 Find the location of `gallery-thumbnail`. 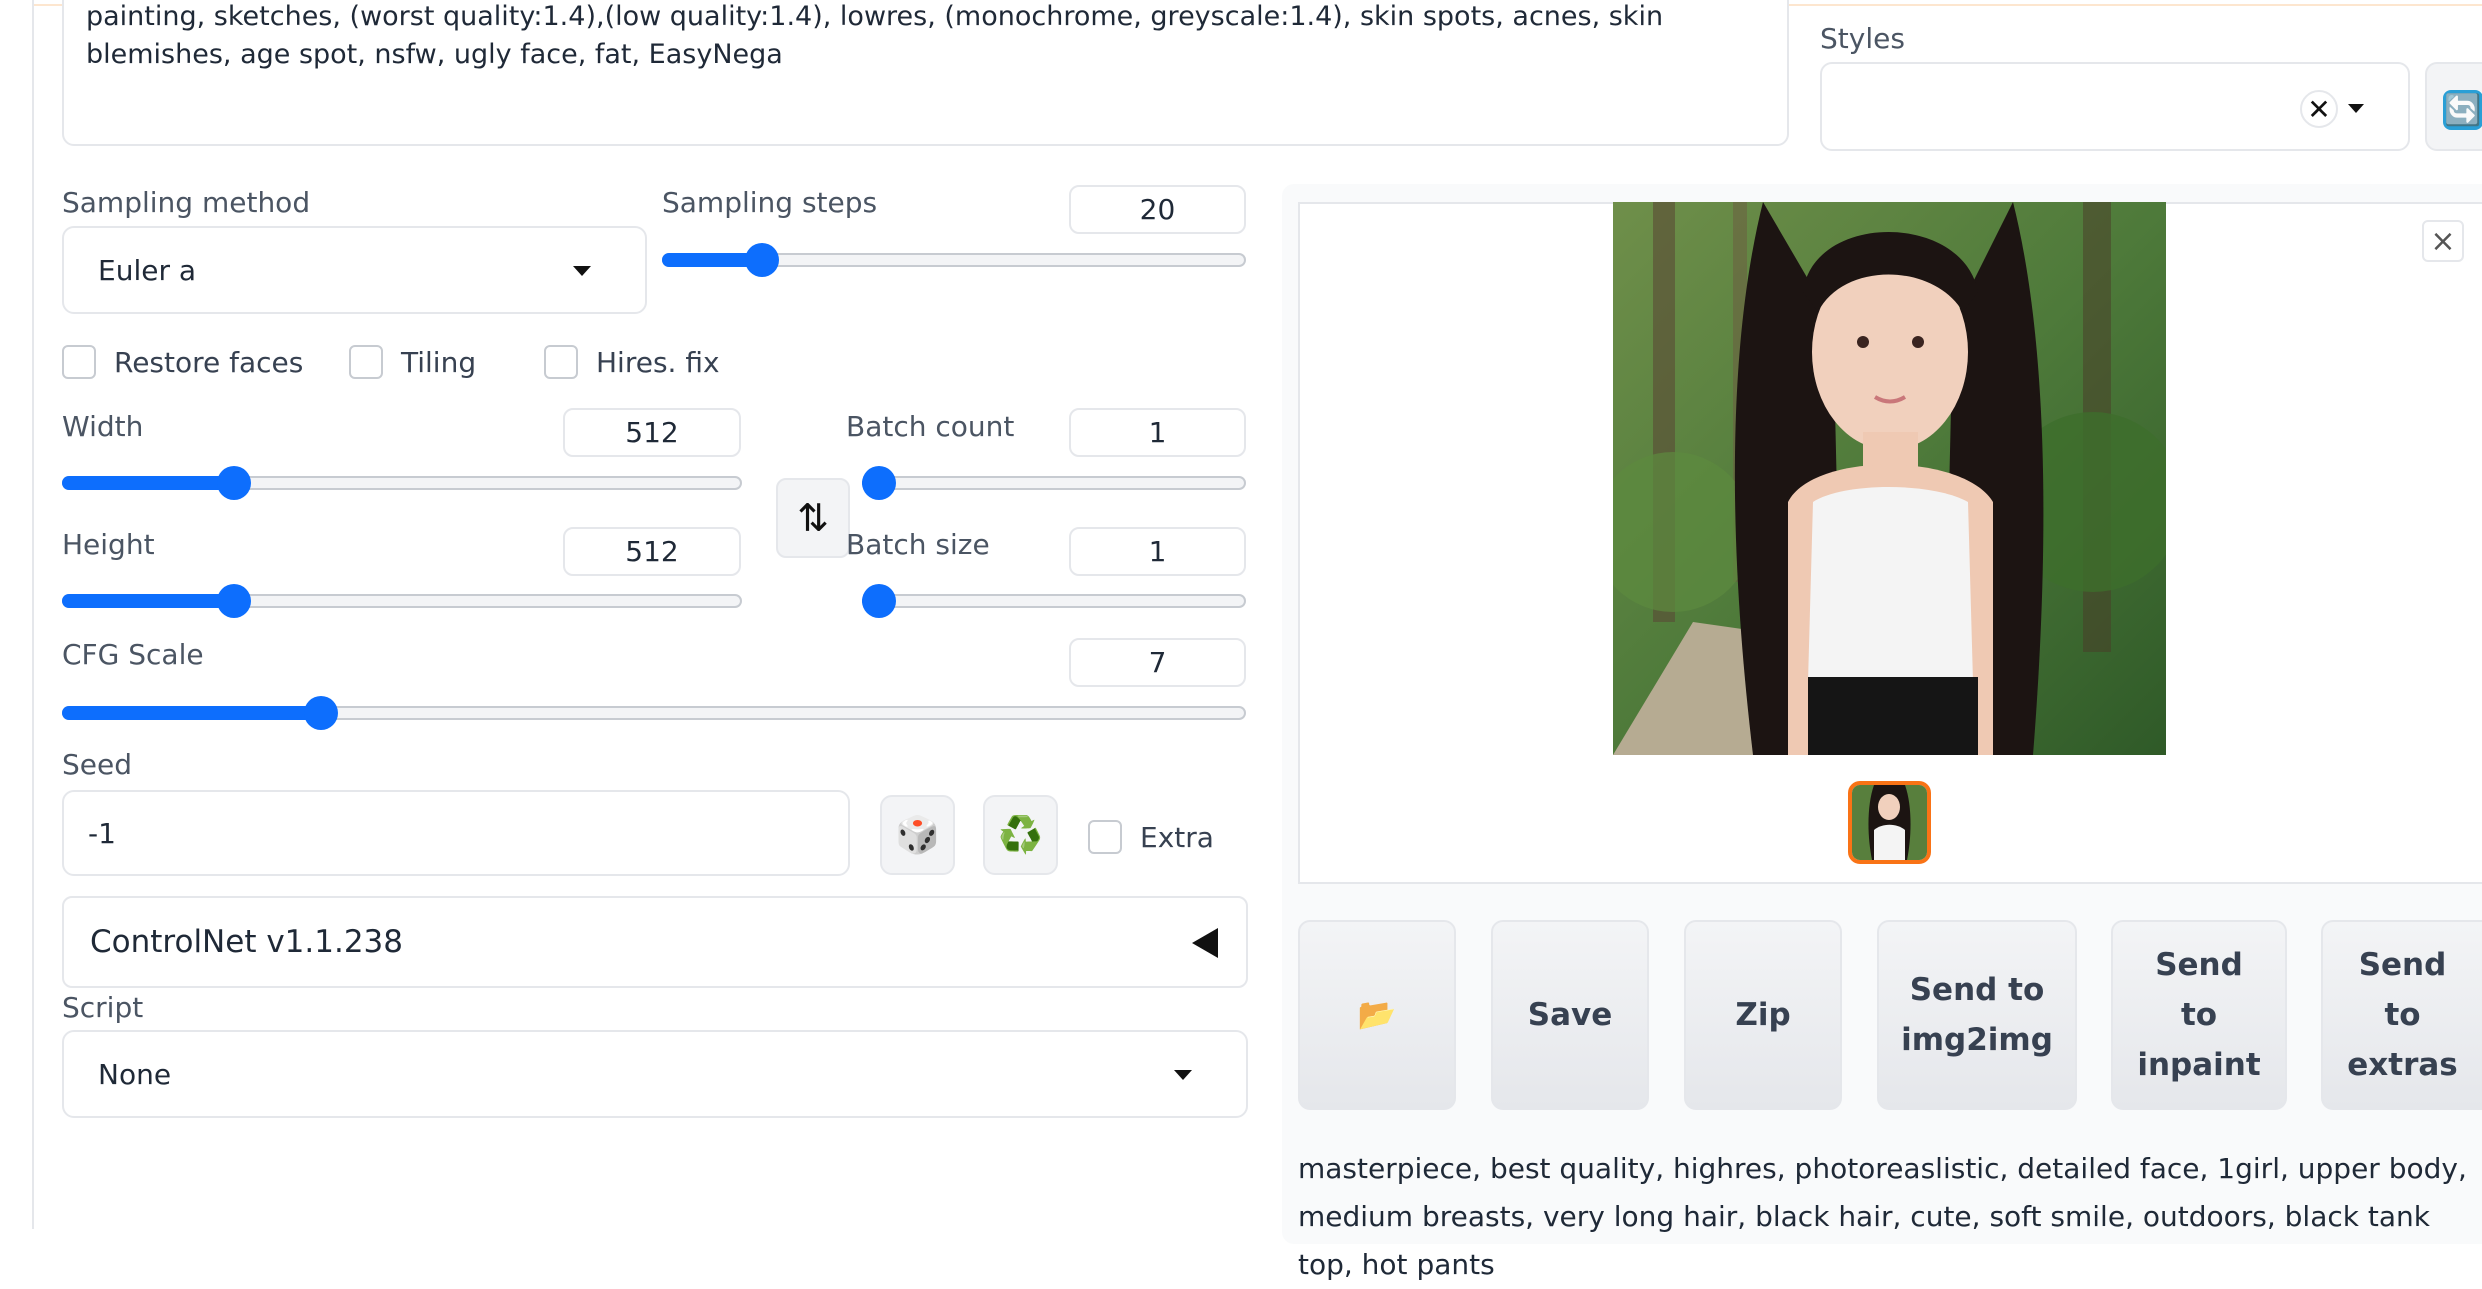

gallery-thumbnail is located at coordinates (1889, 822).